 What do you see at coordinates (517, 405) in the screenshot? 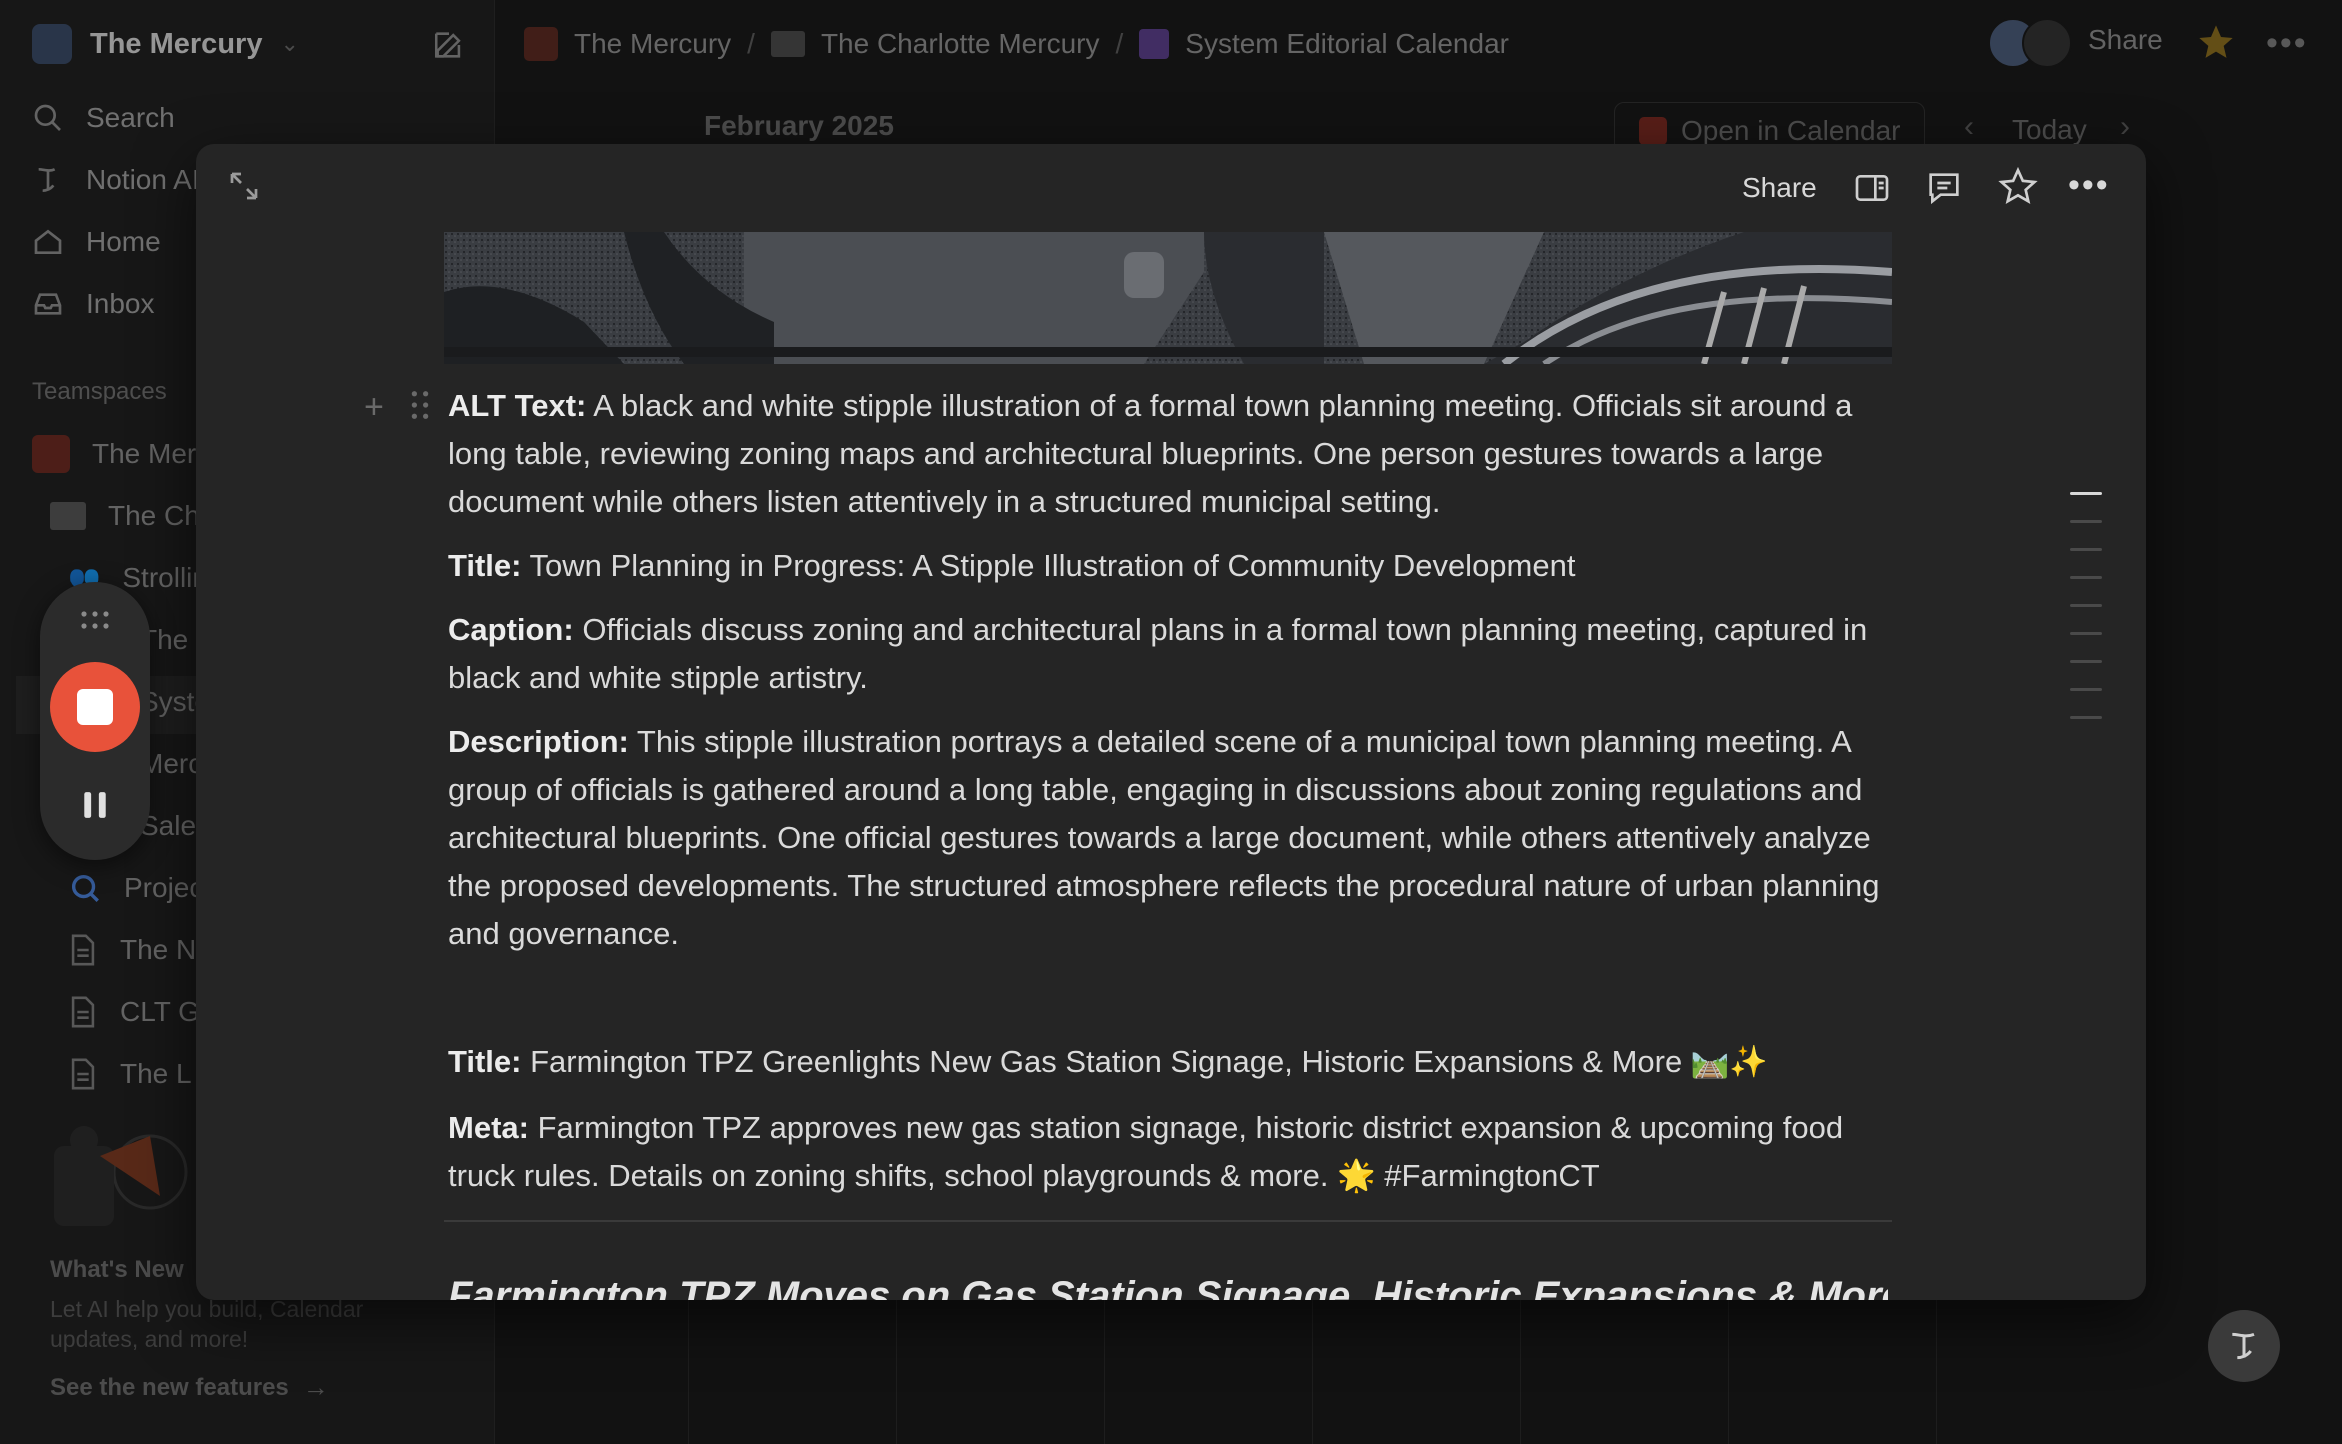
I see `alt-text-label: ALT Text:` at bounding box center [517, 405].